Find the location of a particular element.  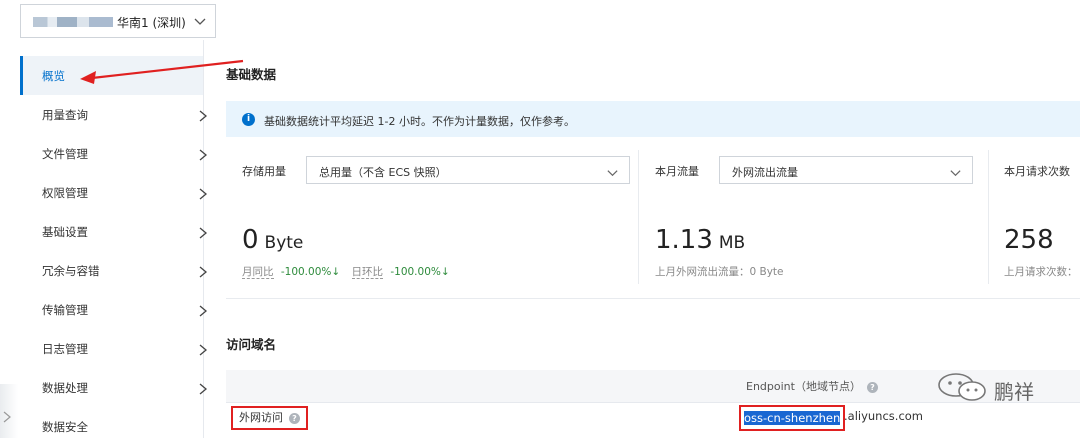

day-on-day-value: -100.00%↓ is located at coordinates (420, 272).